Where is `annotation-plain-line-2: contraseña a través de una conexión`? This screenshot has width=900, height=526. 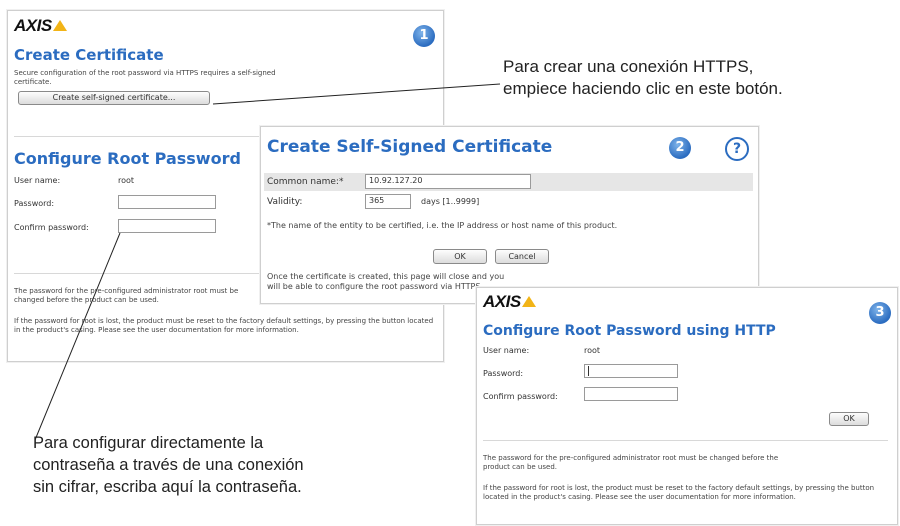
annotation-plain-line-2: contraseña a través de una conexión is located at coordinates (168, 465).